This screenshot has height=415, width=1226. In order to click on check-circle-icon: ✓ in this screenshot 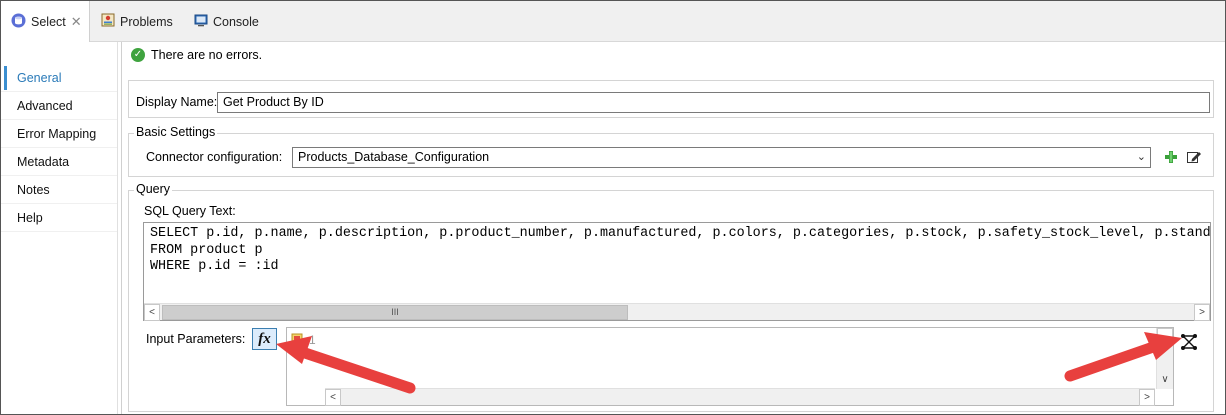, I will do `click(138, 55)`.